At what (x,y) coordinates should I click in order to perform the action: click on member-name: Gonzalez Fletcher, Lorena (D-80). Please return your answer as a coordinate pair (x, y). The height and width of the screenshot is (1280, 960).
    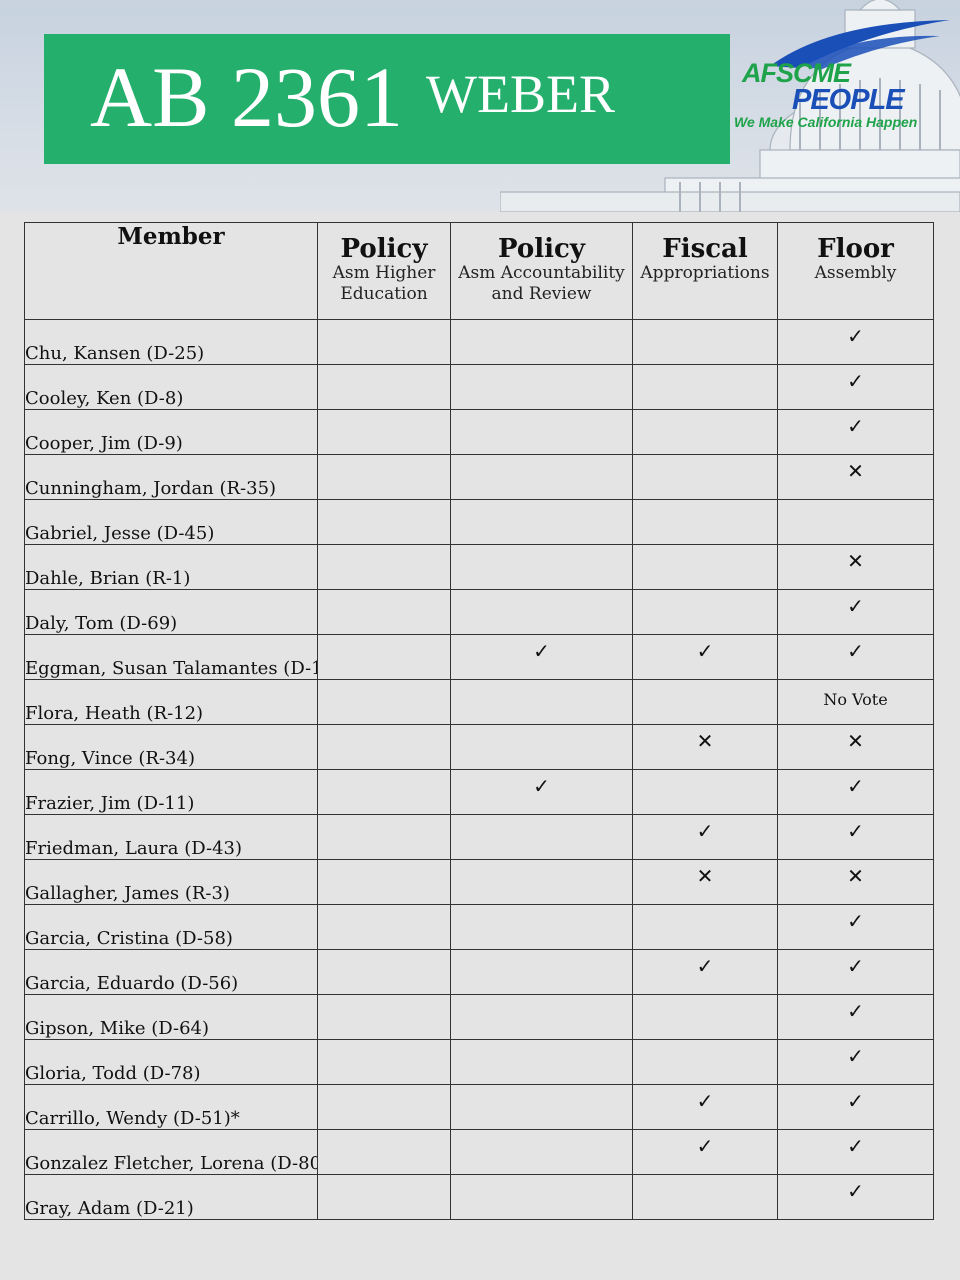
    Looking at the image, I should click on (171, 1152).